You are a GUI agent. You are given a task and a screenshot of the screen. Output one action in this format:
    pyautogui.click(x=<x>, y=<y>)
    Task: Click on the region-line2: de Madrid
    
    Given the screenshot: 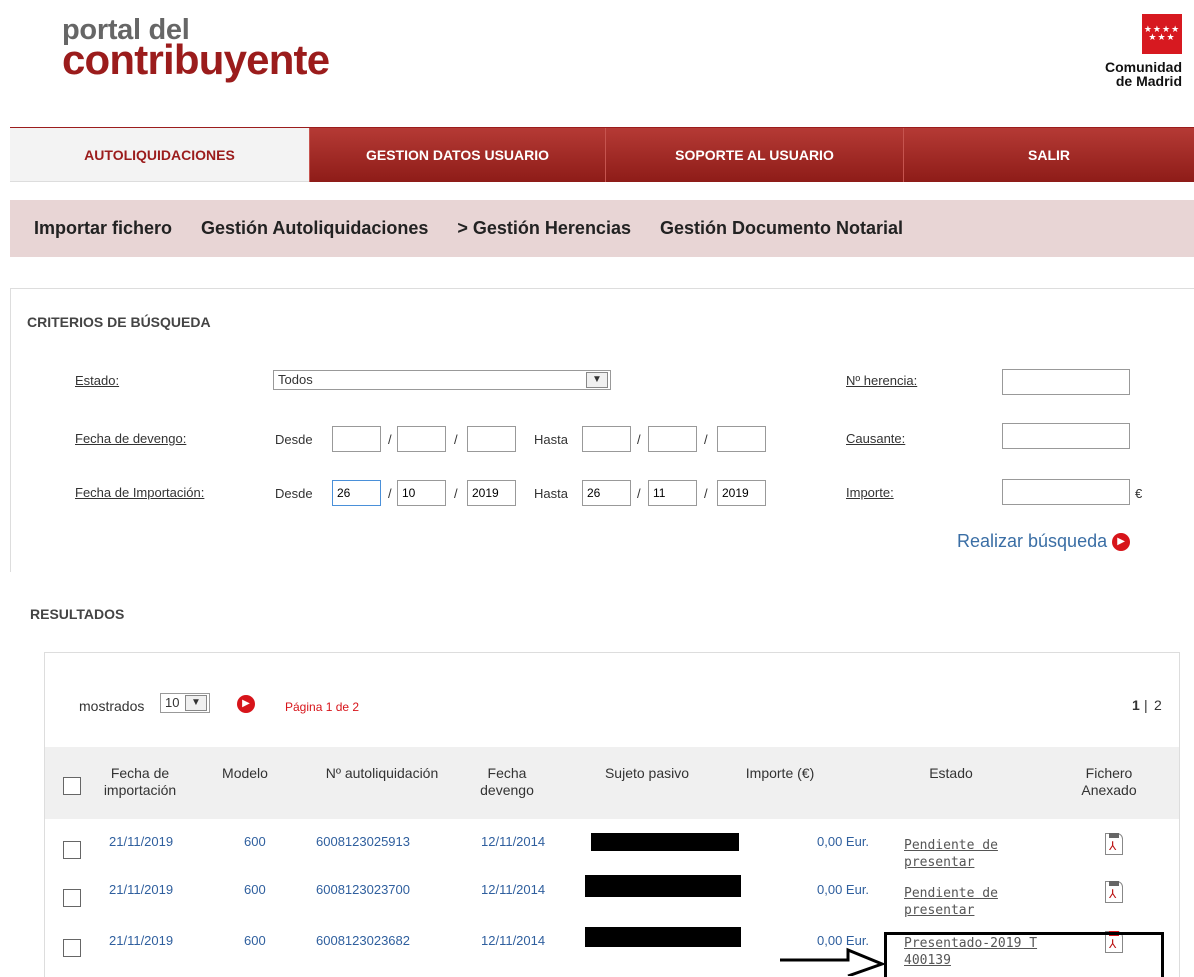 What is the action you would take?
    pyautogui.click(x=1148, y=81)
    